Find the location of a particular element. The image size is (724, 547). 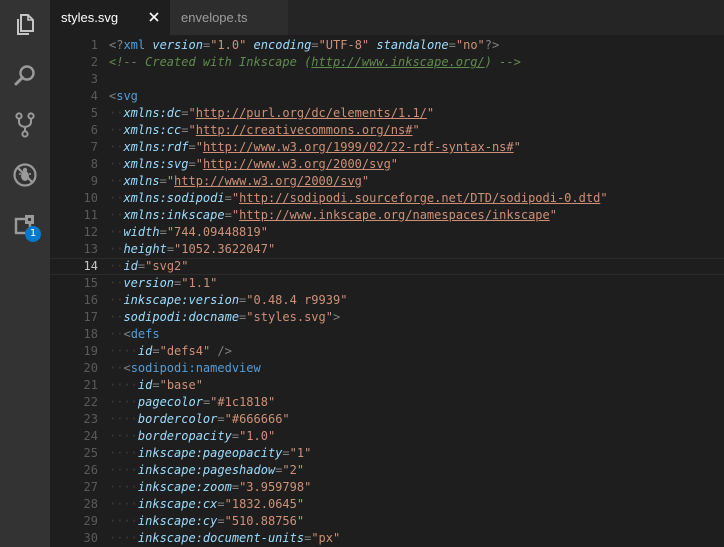

code-text: ··width="744.09448819" is located at coordinates (188, 232).